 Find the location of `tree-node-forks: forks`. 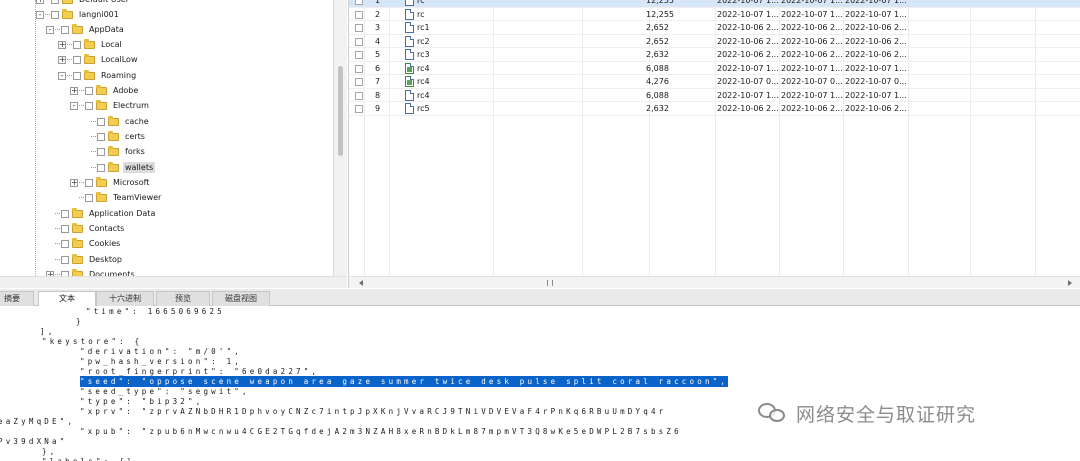

tree-node-forks: forks is located at coordinates (114, 151).